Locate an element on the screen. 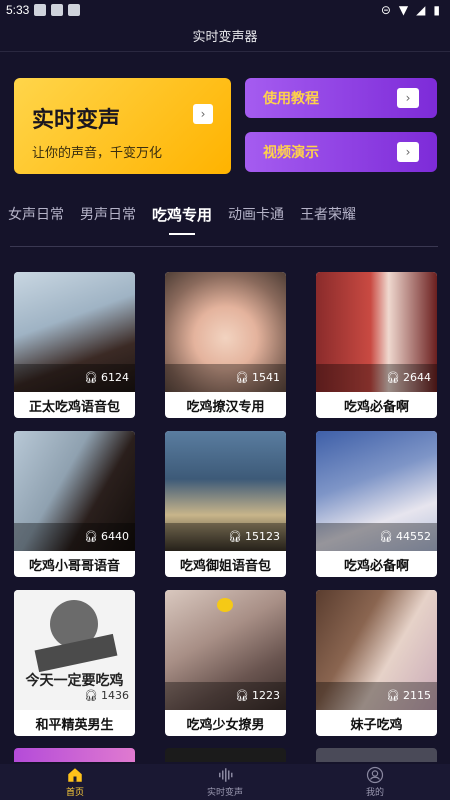 This screenshot has width=450, height=800. tab-indicator is located at coordinates (182, 234).